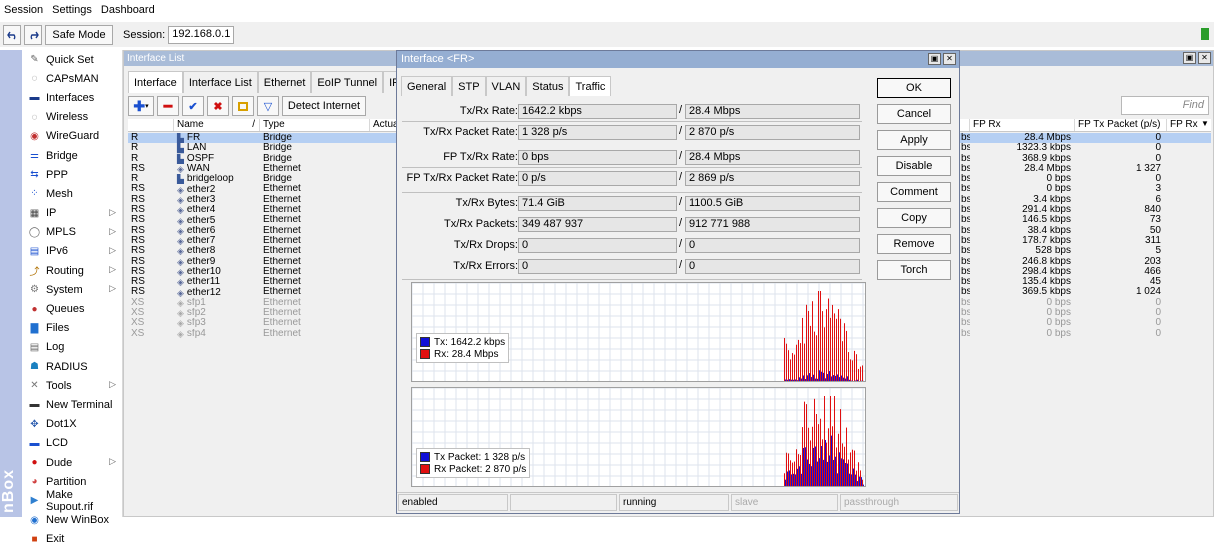  Describe the element at coordinates (914, 270) in the screenshot. I see `torch-button: Torch` at that location.